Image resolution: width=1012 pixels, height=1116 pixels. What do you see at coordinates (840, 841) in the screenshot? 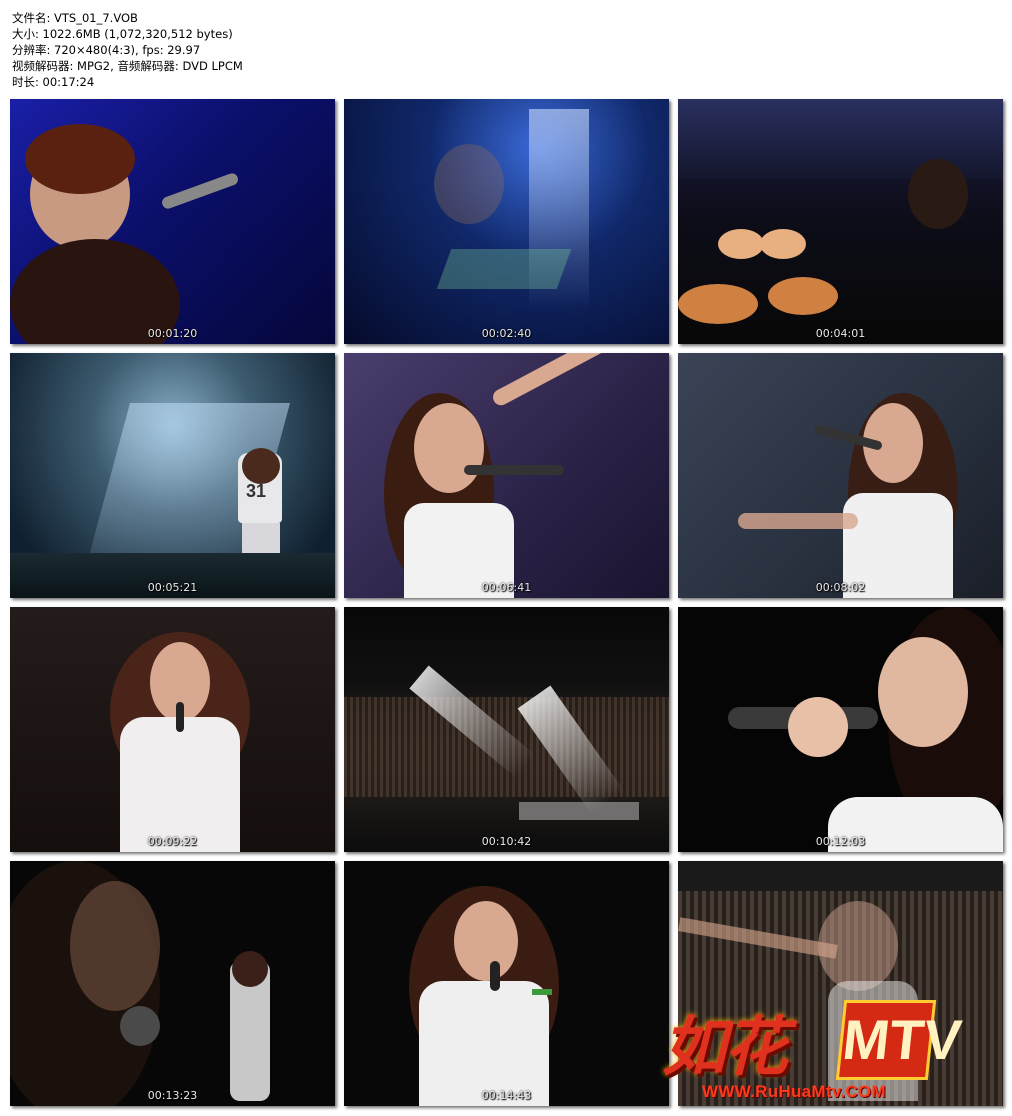
I see `timestamp: 00:12:03` at bounding box center [840, 841].